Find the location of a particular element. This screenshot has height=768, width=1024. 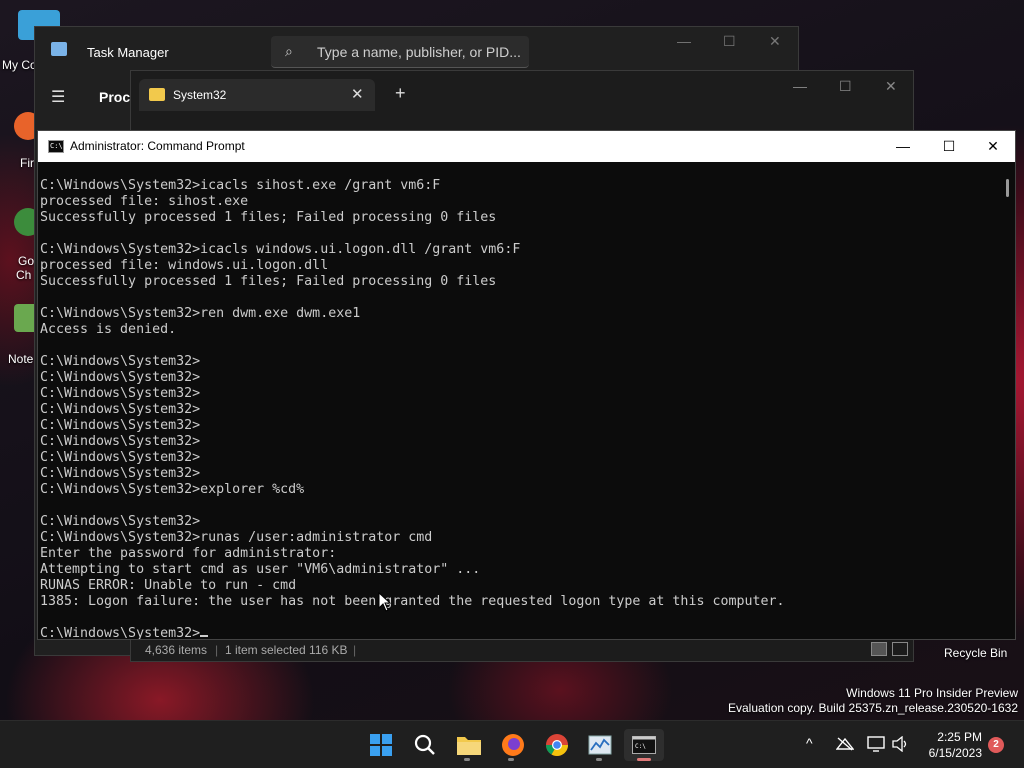

tray-overflow-chevron-icon: ^ is located at coordinates (809, 743).